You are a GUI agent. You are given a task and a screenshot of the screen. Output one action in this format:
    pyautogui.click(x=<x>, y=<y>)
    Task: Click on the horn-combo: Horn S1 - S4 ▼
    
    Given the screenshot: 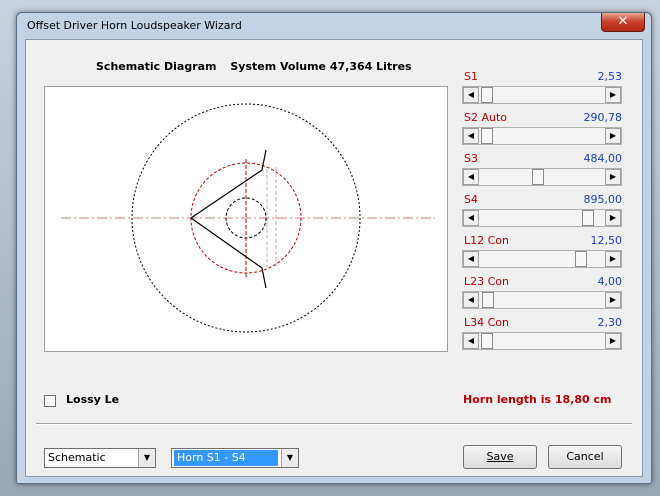 What is the action you would take?
    pyautogui.click(x=235, y=458)
    